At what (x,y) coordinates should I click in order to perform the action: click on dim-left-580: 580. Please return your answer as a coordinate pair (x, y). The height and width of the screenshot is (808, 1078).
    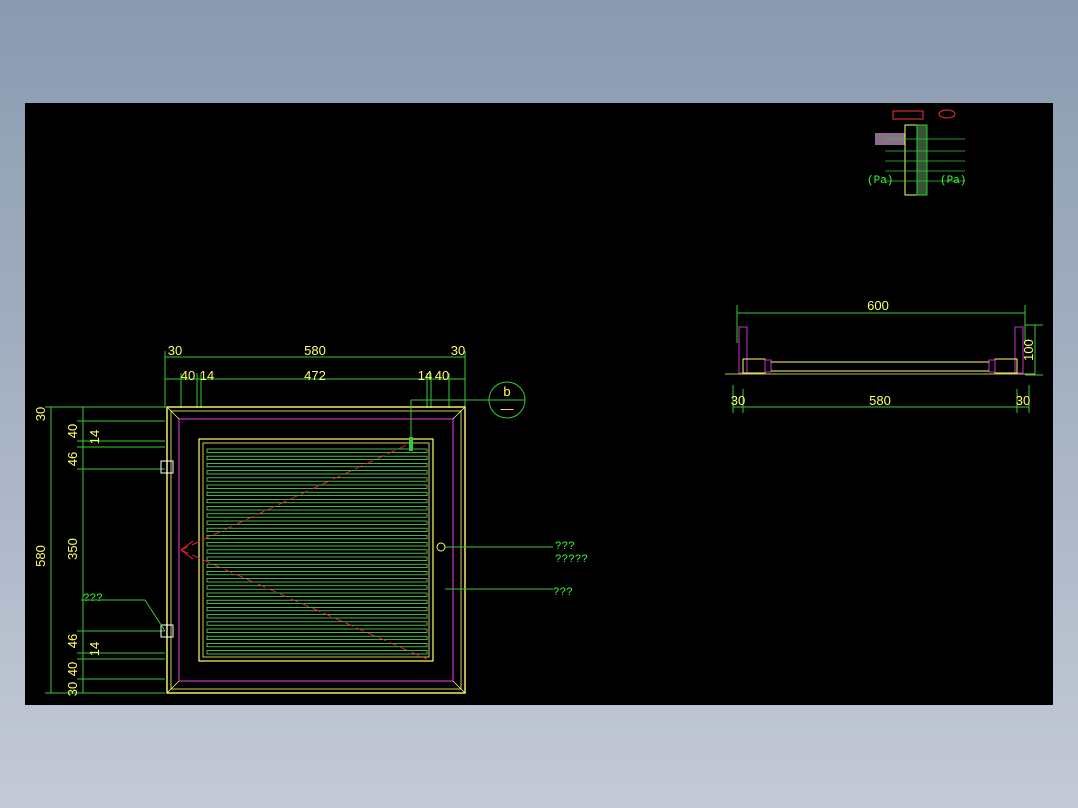
    Looking at the image, I should click on (40, 556).